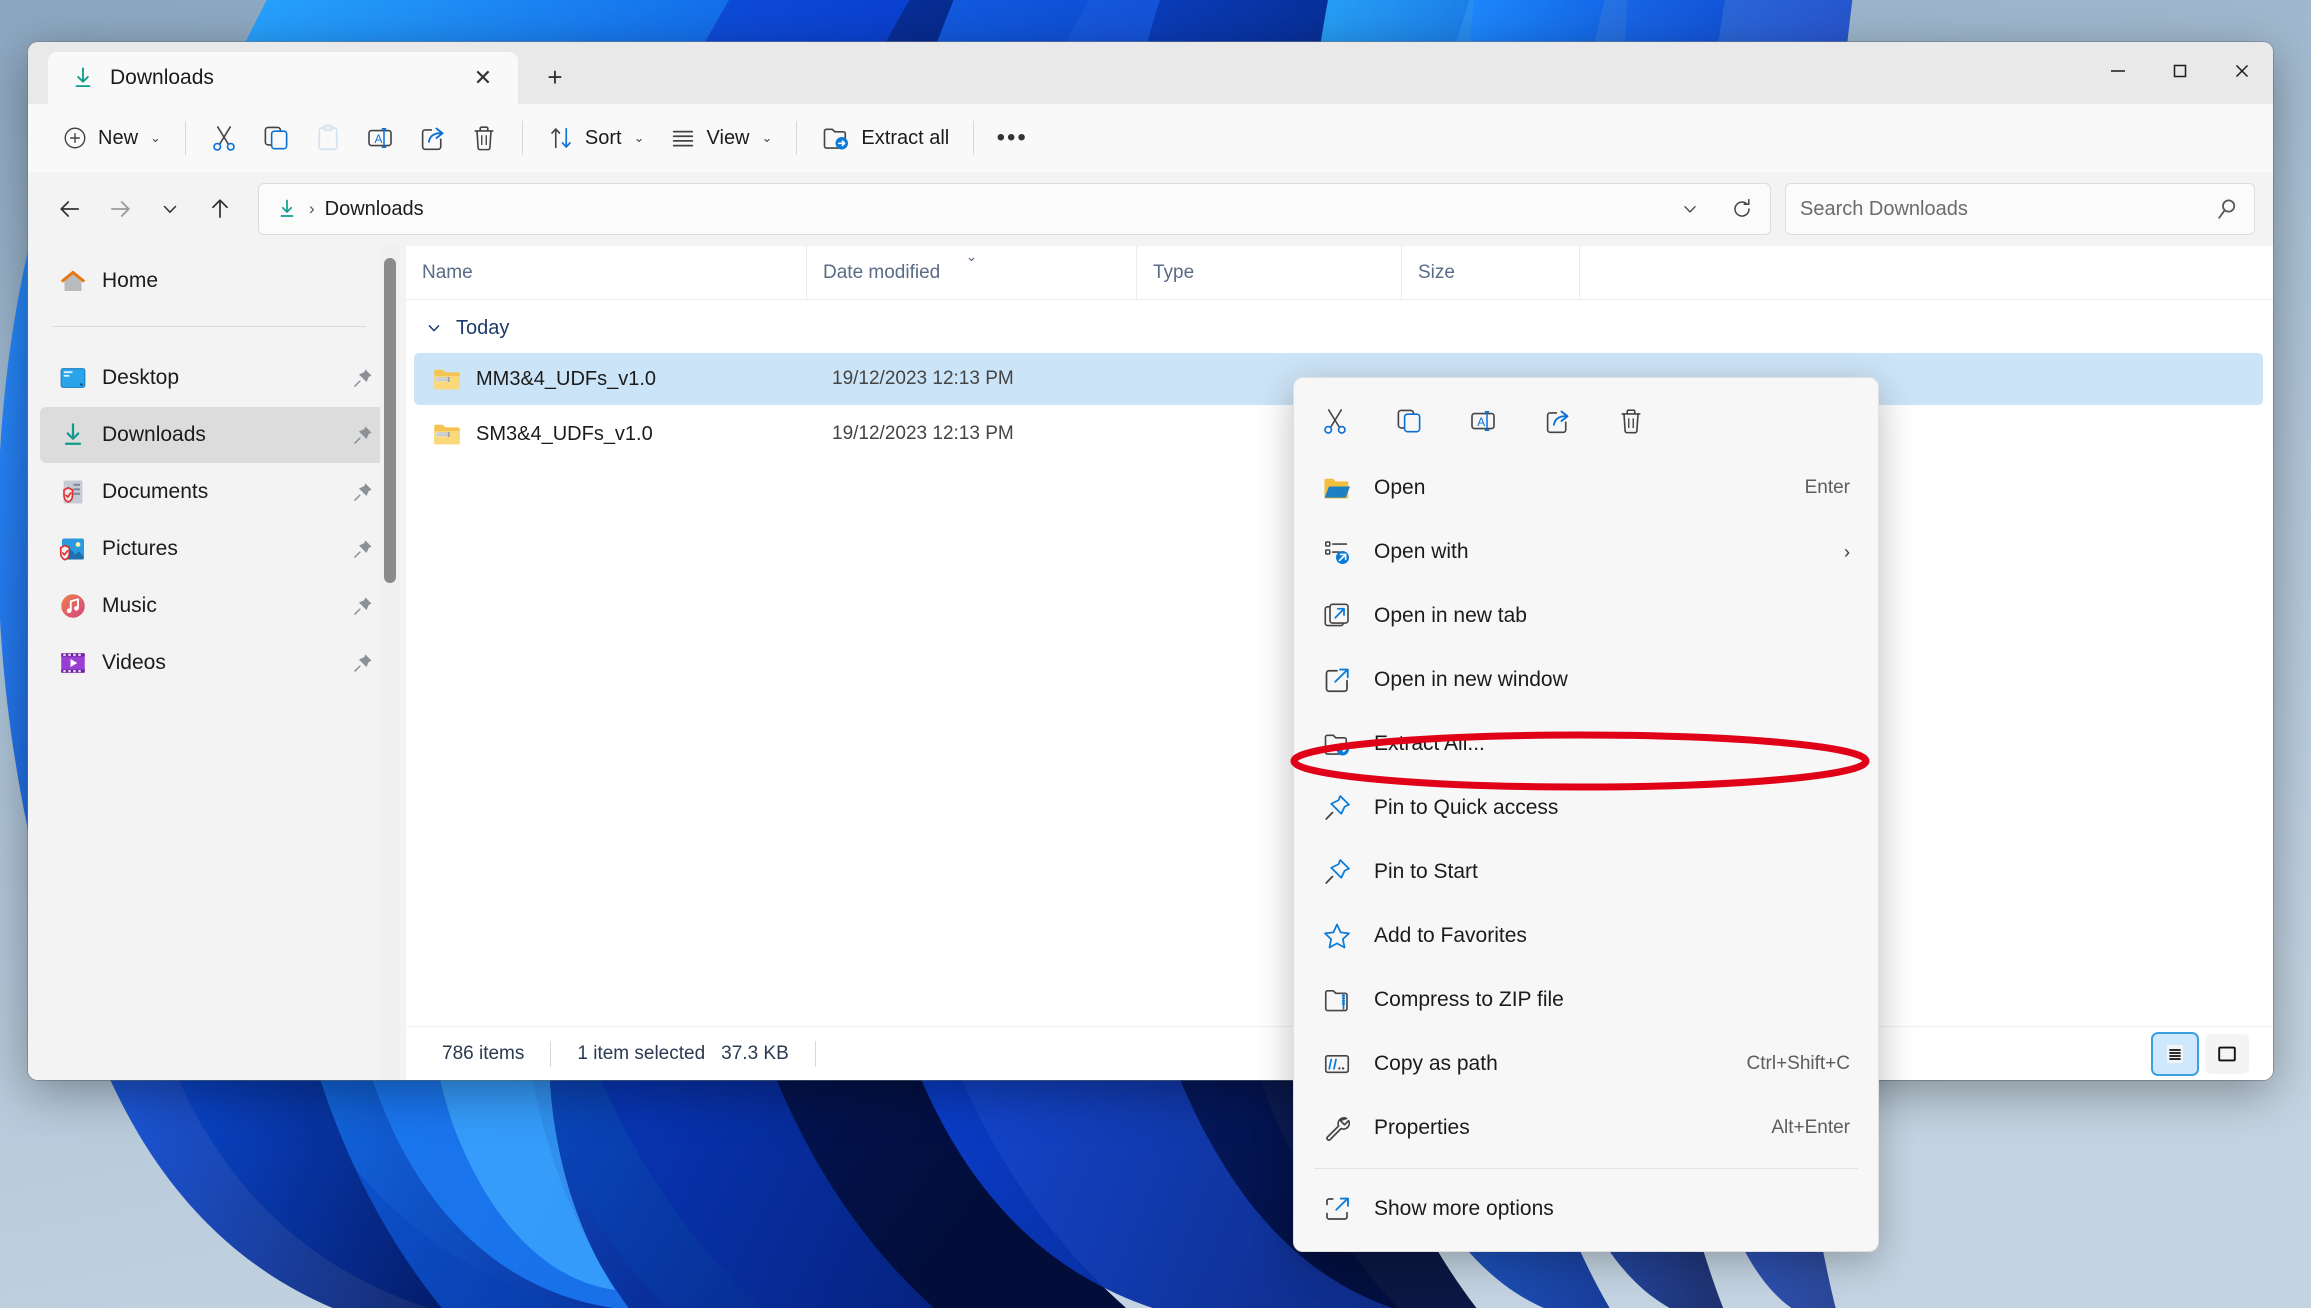  I want to click on sidebar-item-home: Home, so click(214, 281).